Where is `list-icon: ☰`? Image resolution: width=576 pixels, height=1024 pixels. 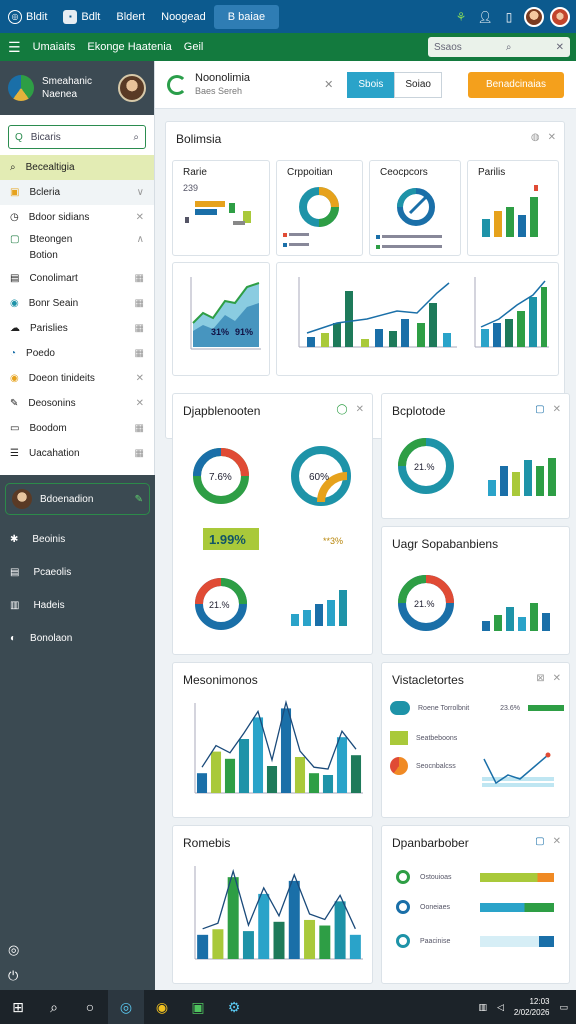
list-icon: ☰ is located at coordinates (14, 453).